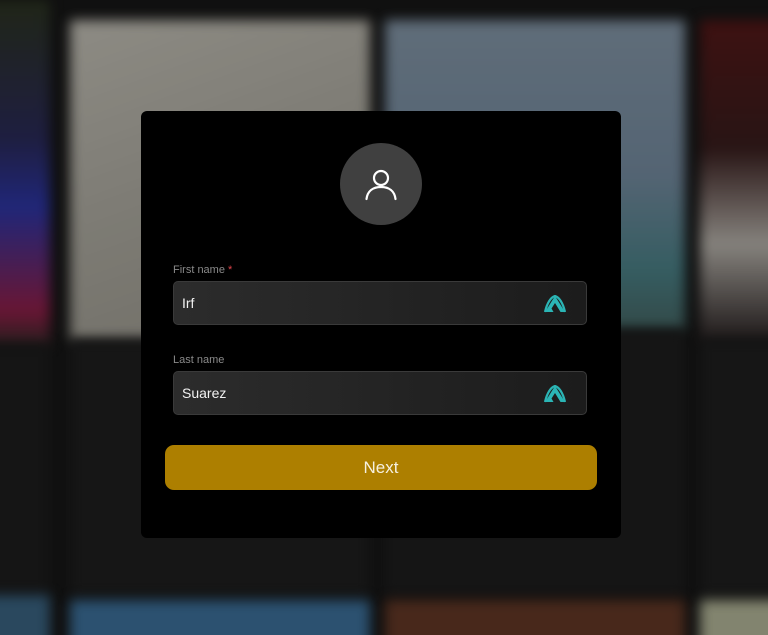 The width and height of the screenshot is (768, 635). I want to click on last-name-label-text: Last name, so click(199, 360).